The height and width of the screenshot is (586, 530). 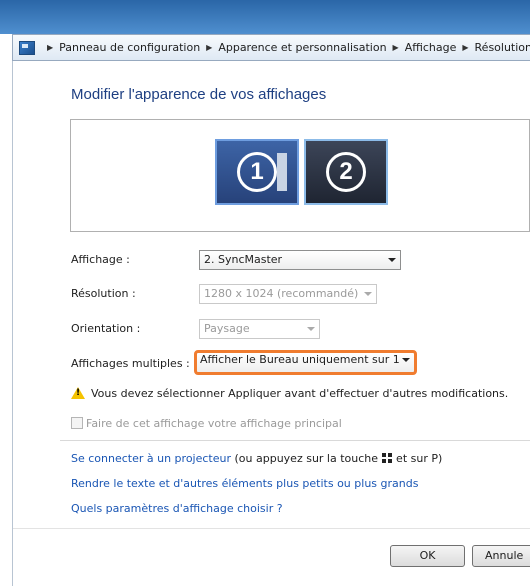 I want to click on multiple-displays-select: Afficher le Bureau uniquement sur 1, so click(x=305, y=362).